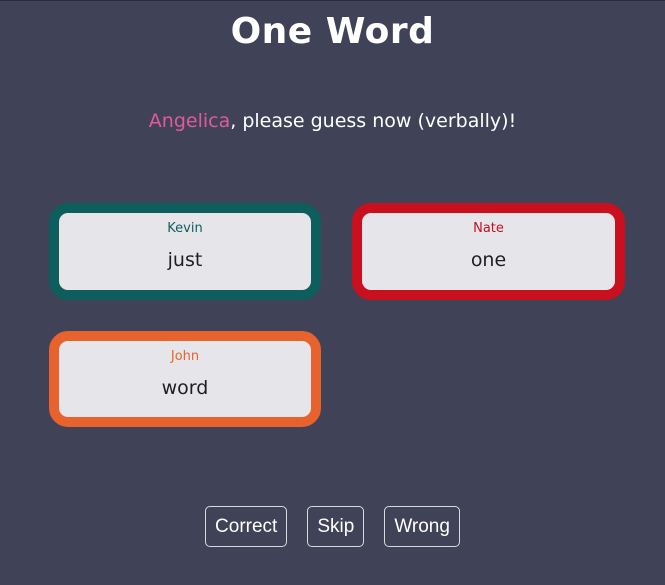 The image size is (665, 585). What do you see at coordinates (185, 260) in the screenshot?
I see `clue-card-word: just` at bounding box center [185, 260].